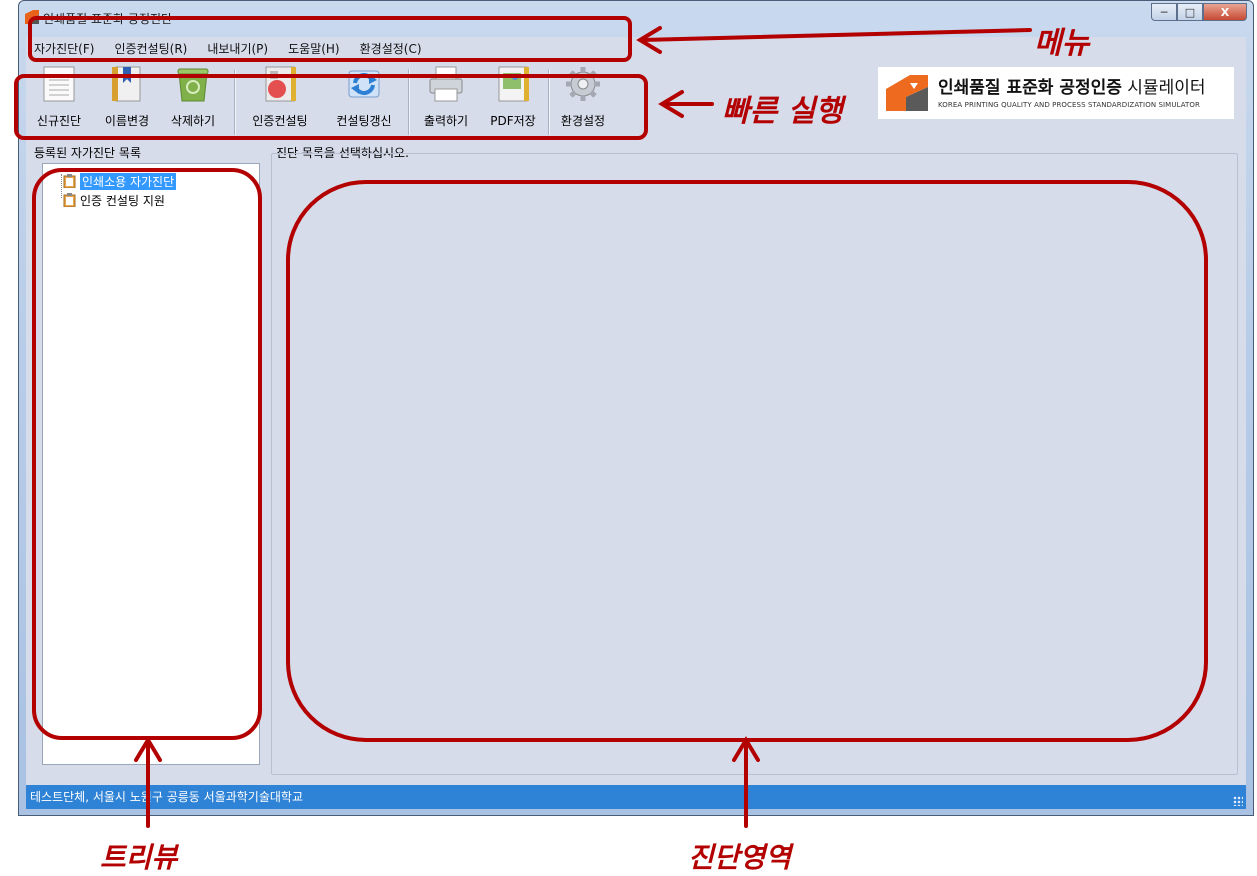 The image size is (1257, 876). What do you see at coordinates (139, 857) in the screenshot?
I see `annotation-tree: 트리뷰` at bounding box center [139, 857].